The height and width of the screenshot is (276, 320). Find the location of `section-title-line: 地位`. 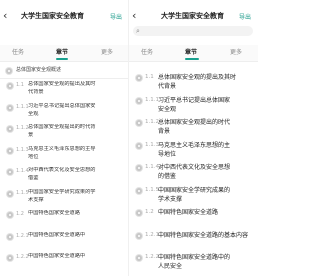

section-title-line: 地位 is located at coordinates (33, 156).